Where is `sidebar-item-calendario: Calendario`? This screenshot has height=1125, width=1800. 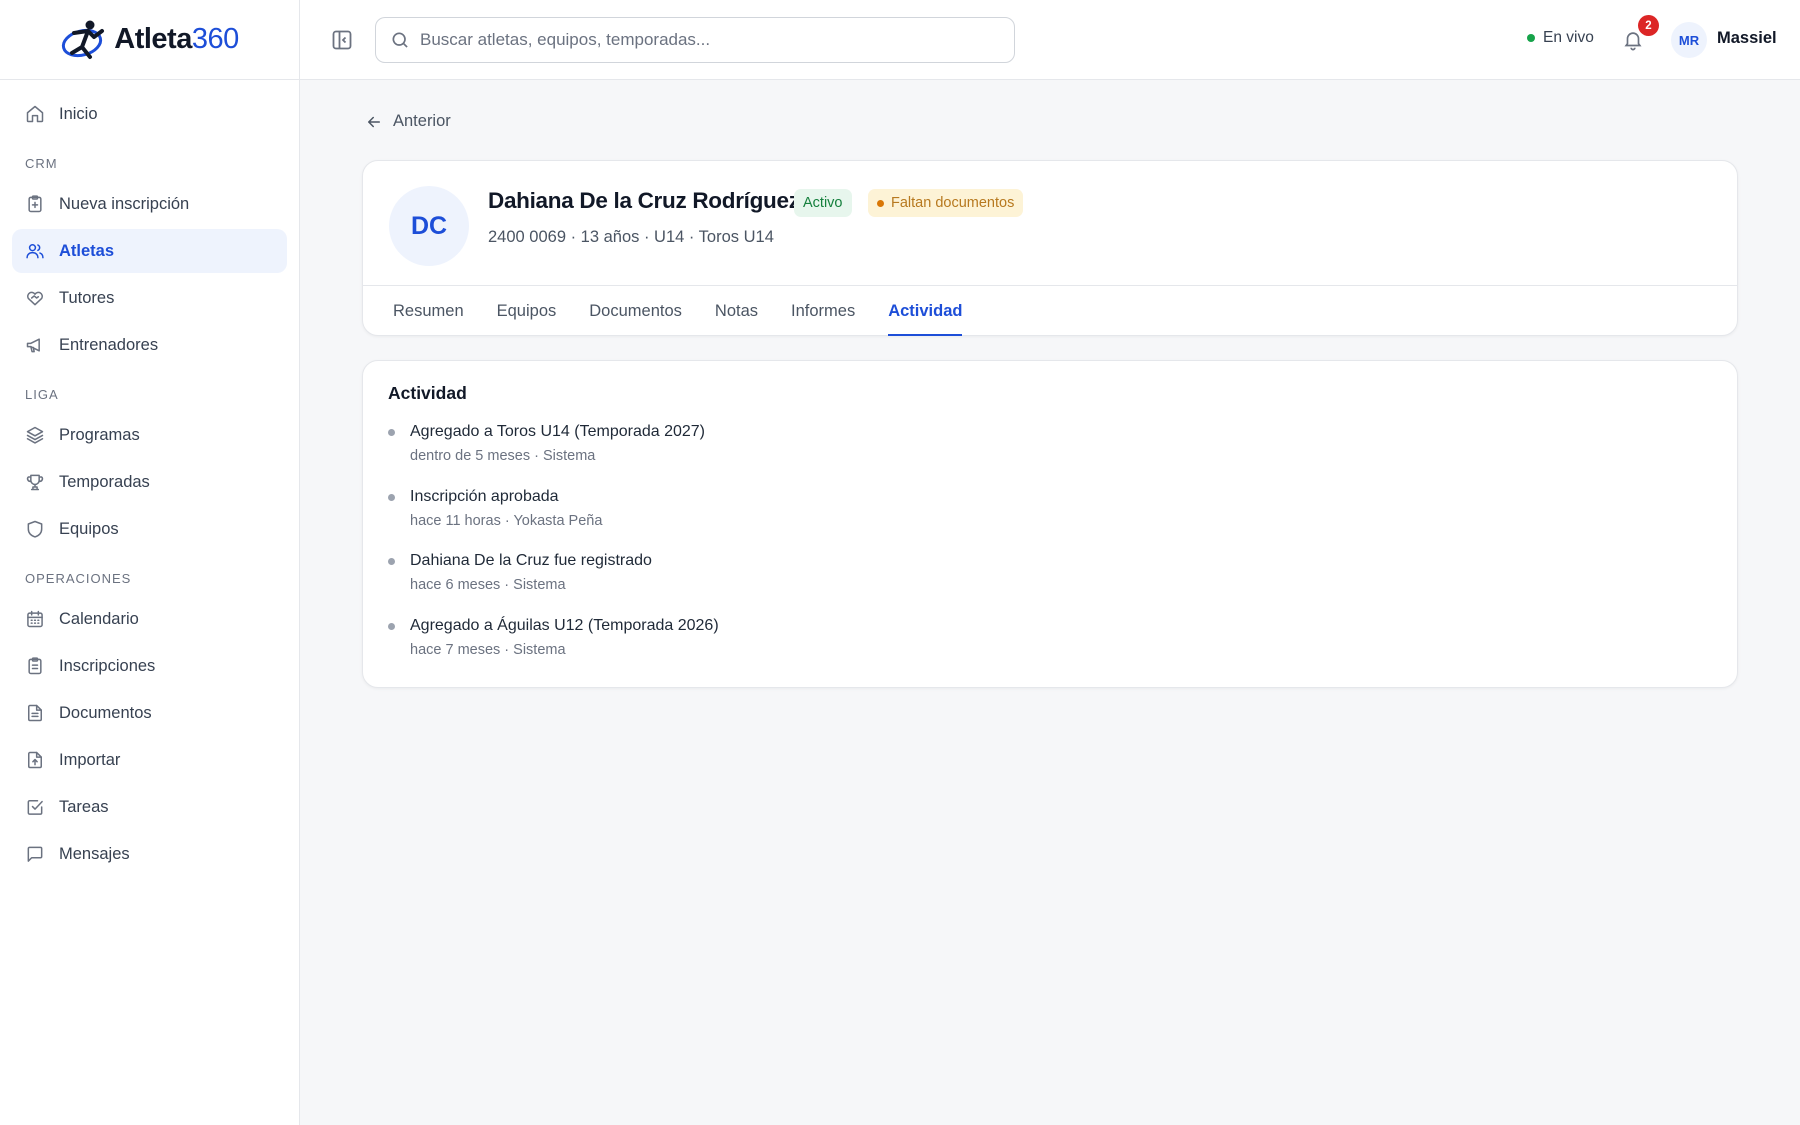
sidebar-item-calendario: Calendario is located at coordinates (149, 619).